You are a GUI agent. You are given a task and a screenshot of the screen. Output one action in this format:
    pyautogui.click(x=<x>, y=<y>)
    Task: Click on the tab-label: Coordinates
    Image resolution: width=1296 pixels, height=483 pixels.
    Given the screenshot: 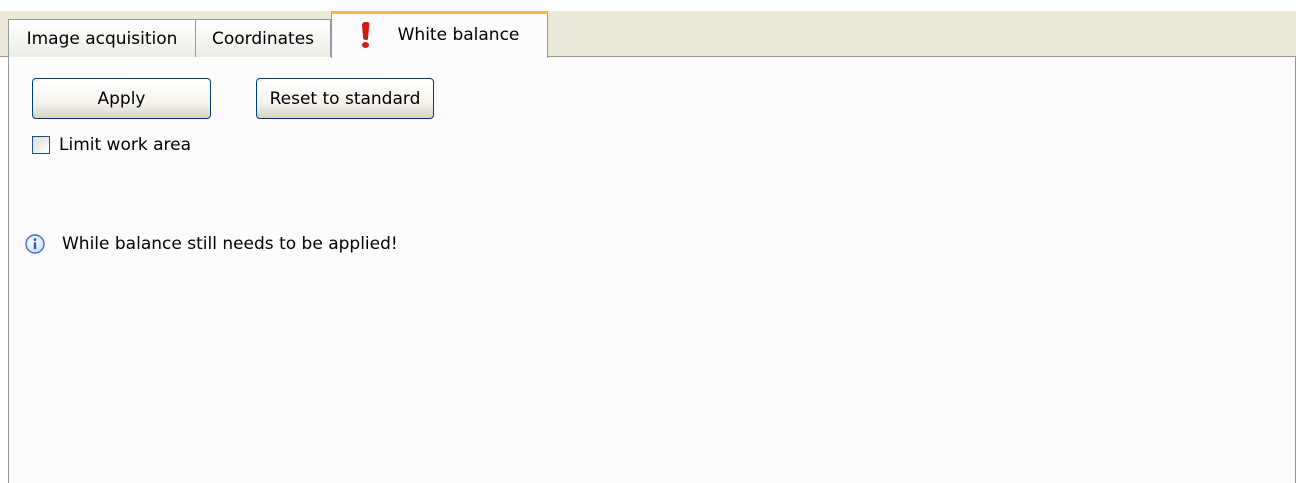 What is the action you would take?
    pyautogui.click(x=263, y=38)
    